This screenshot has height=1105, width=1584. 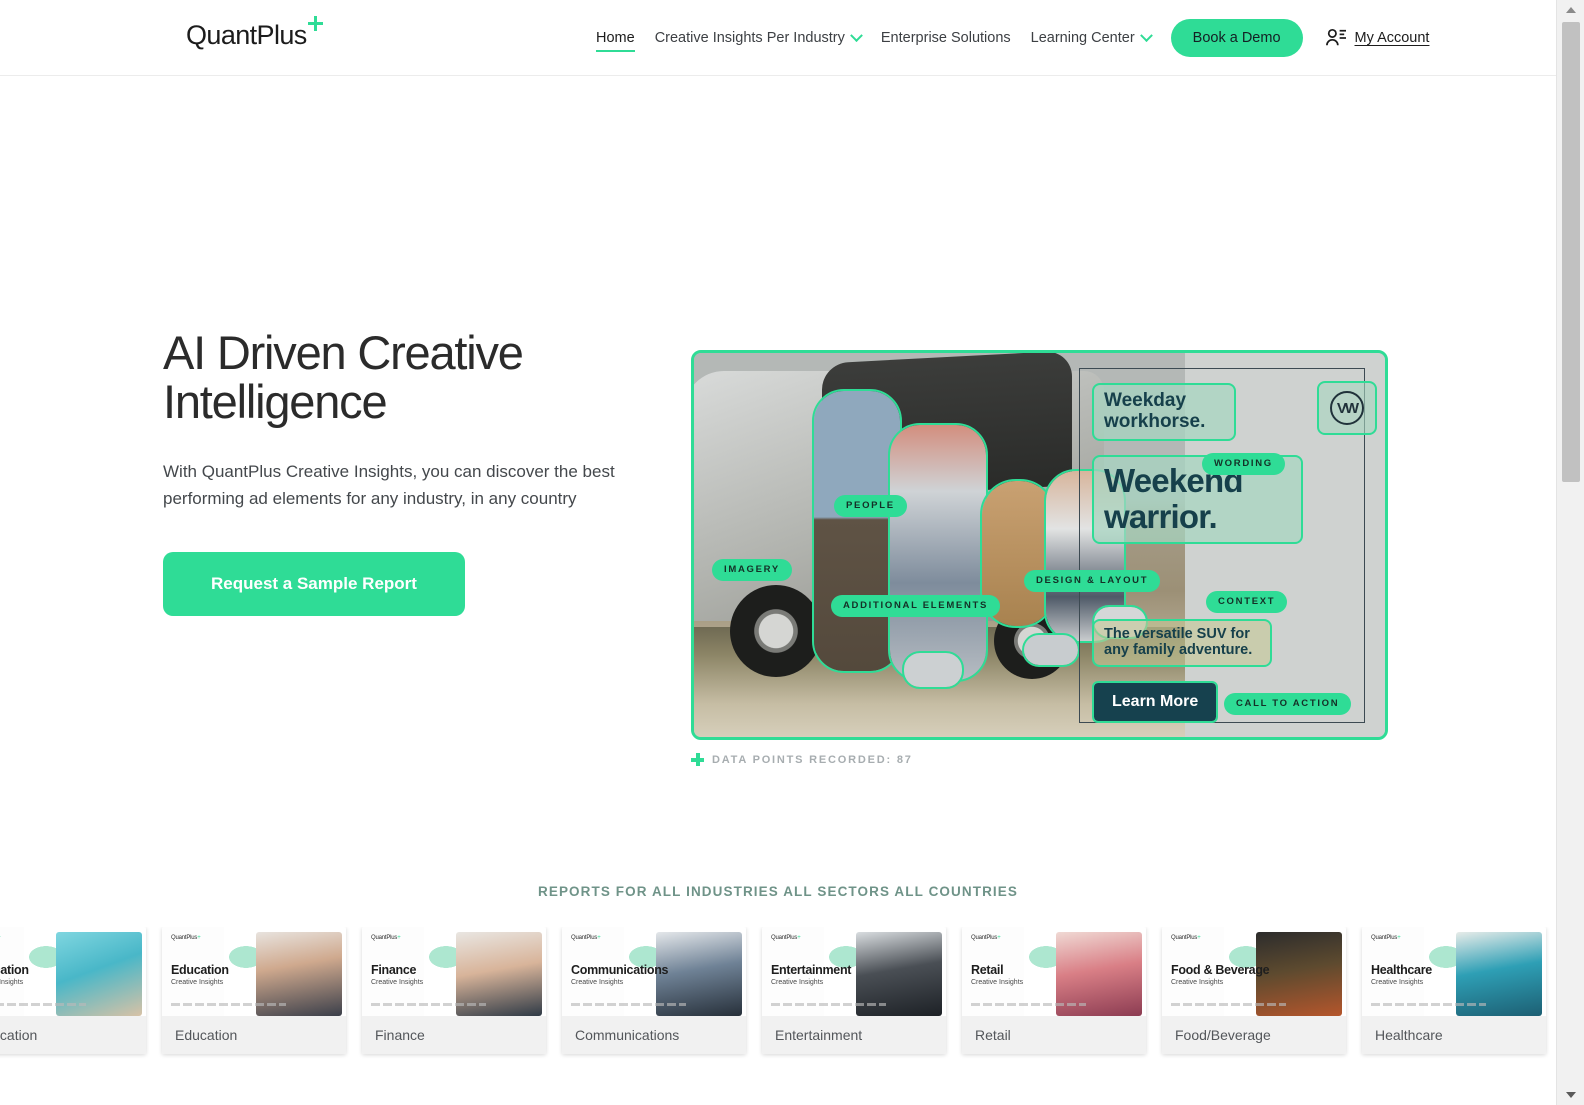 I want to click on data-points-recorded: DATA POINTS RECORDED: 87, so click(x=1039, y=759).